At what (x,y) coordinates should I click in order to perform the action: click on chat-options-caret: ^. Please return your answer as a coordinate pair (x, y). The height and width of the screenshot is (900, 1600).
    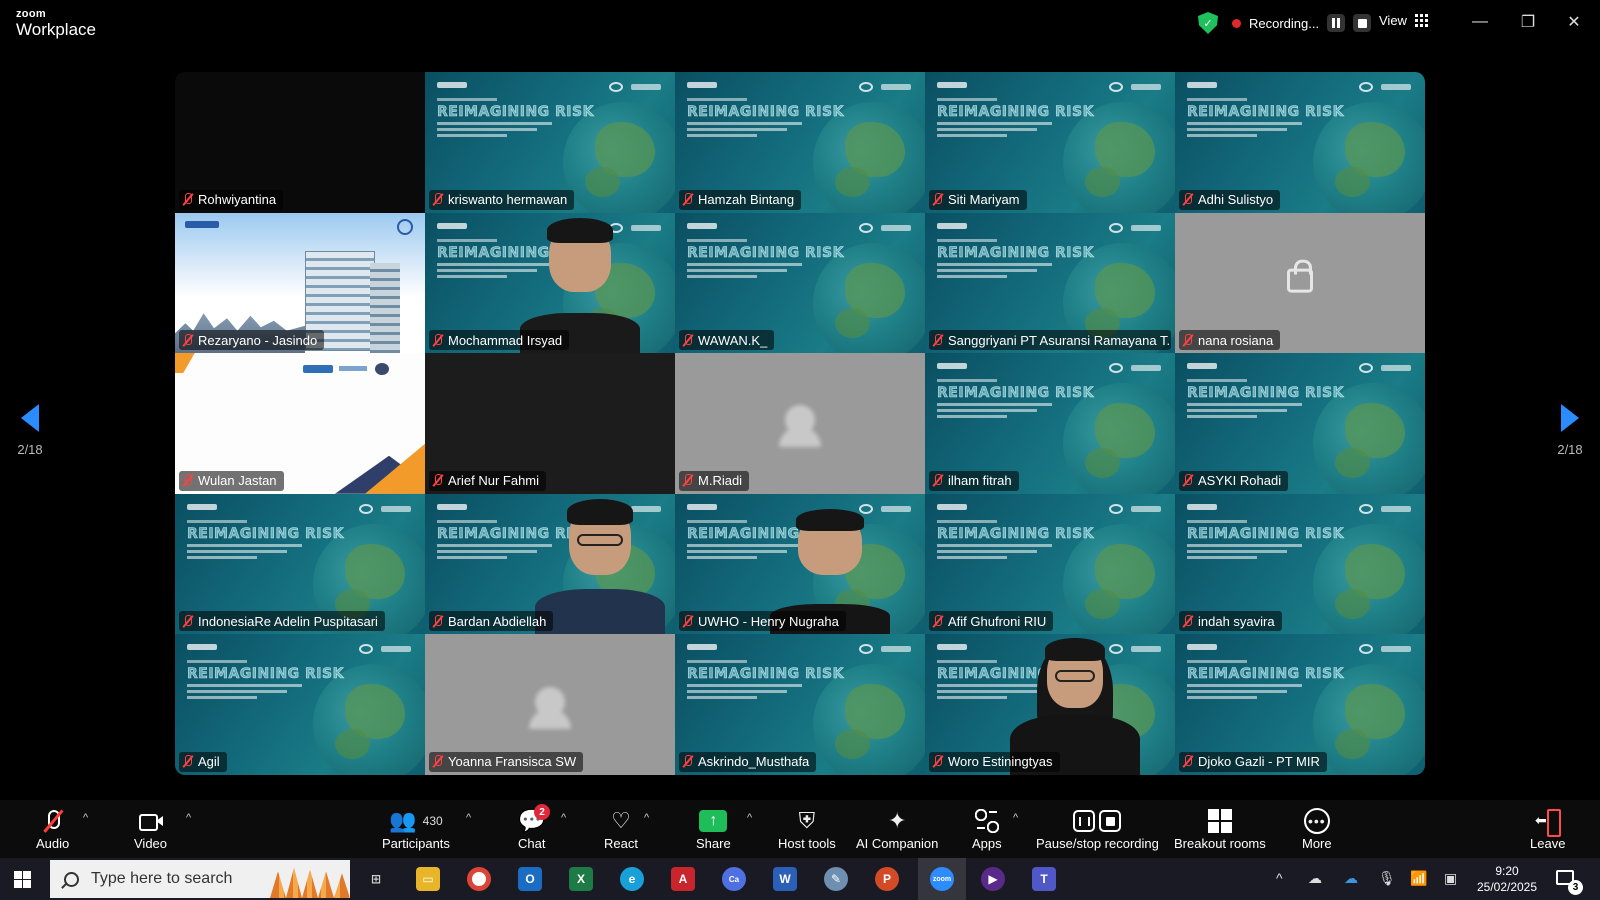
    Looking at the image, I should click on (563, 818).